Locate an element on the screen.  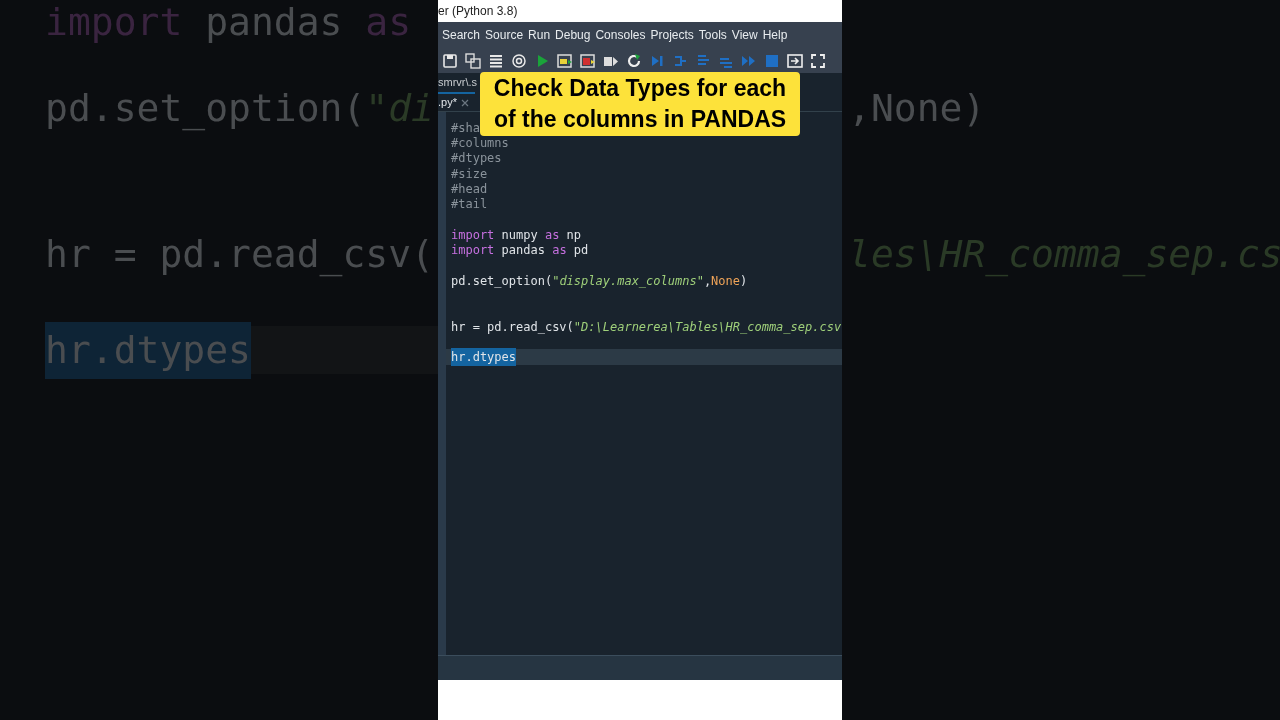
menu-item: Search is located at coordinates (461, 35).